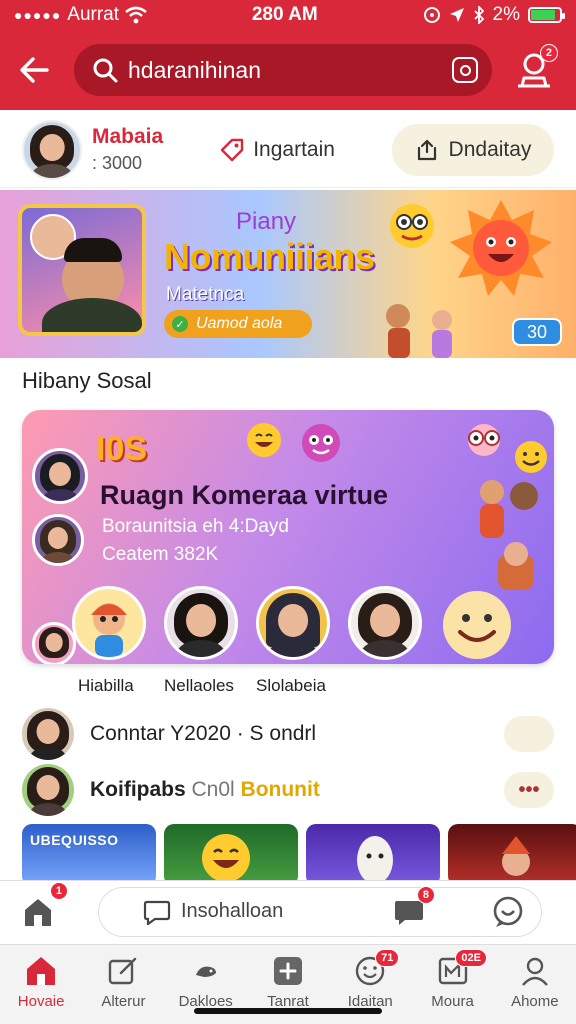  Describe the element at coordinates (478, 15) in the screenshot. I see `bluetooth-icon` at that location.